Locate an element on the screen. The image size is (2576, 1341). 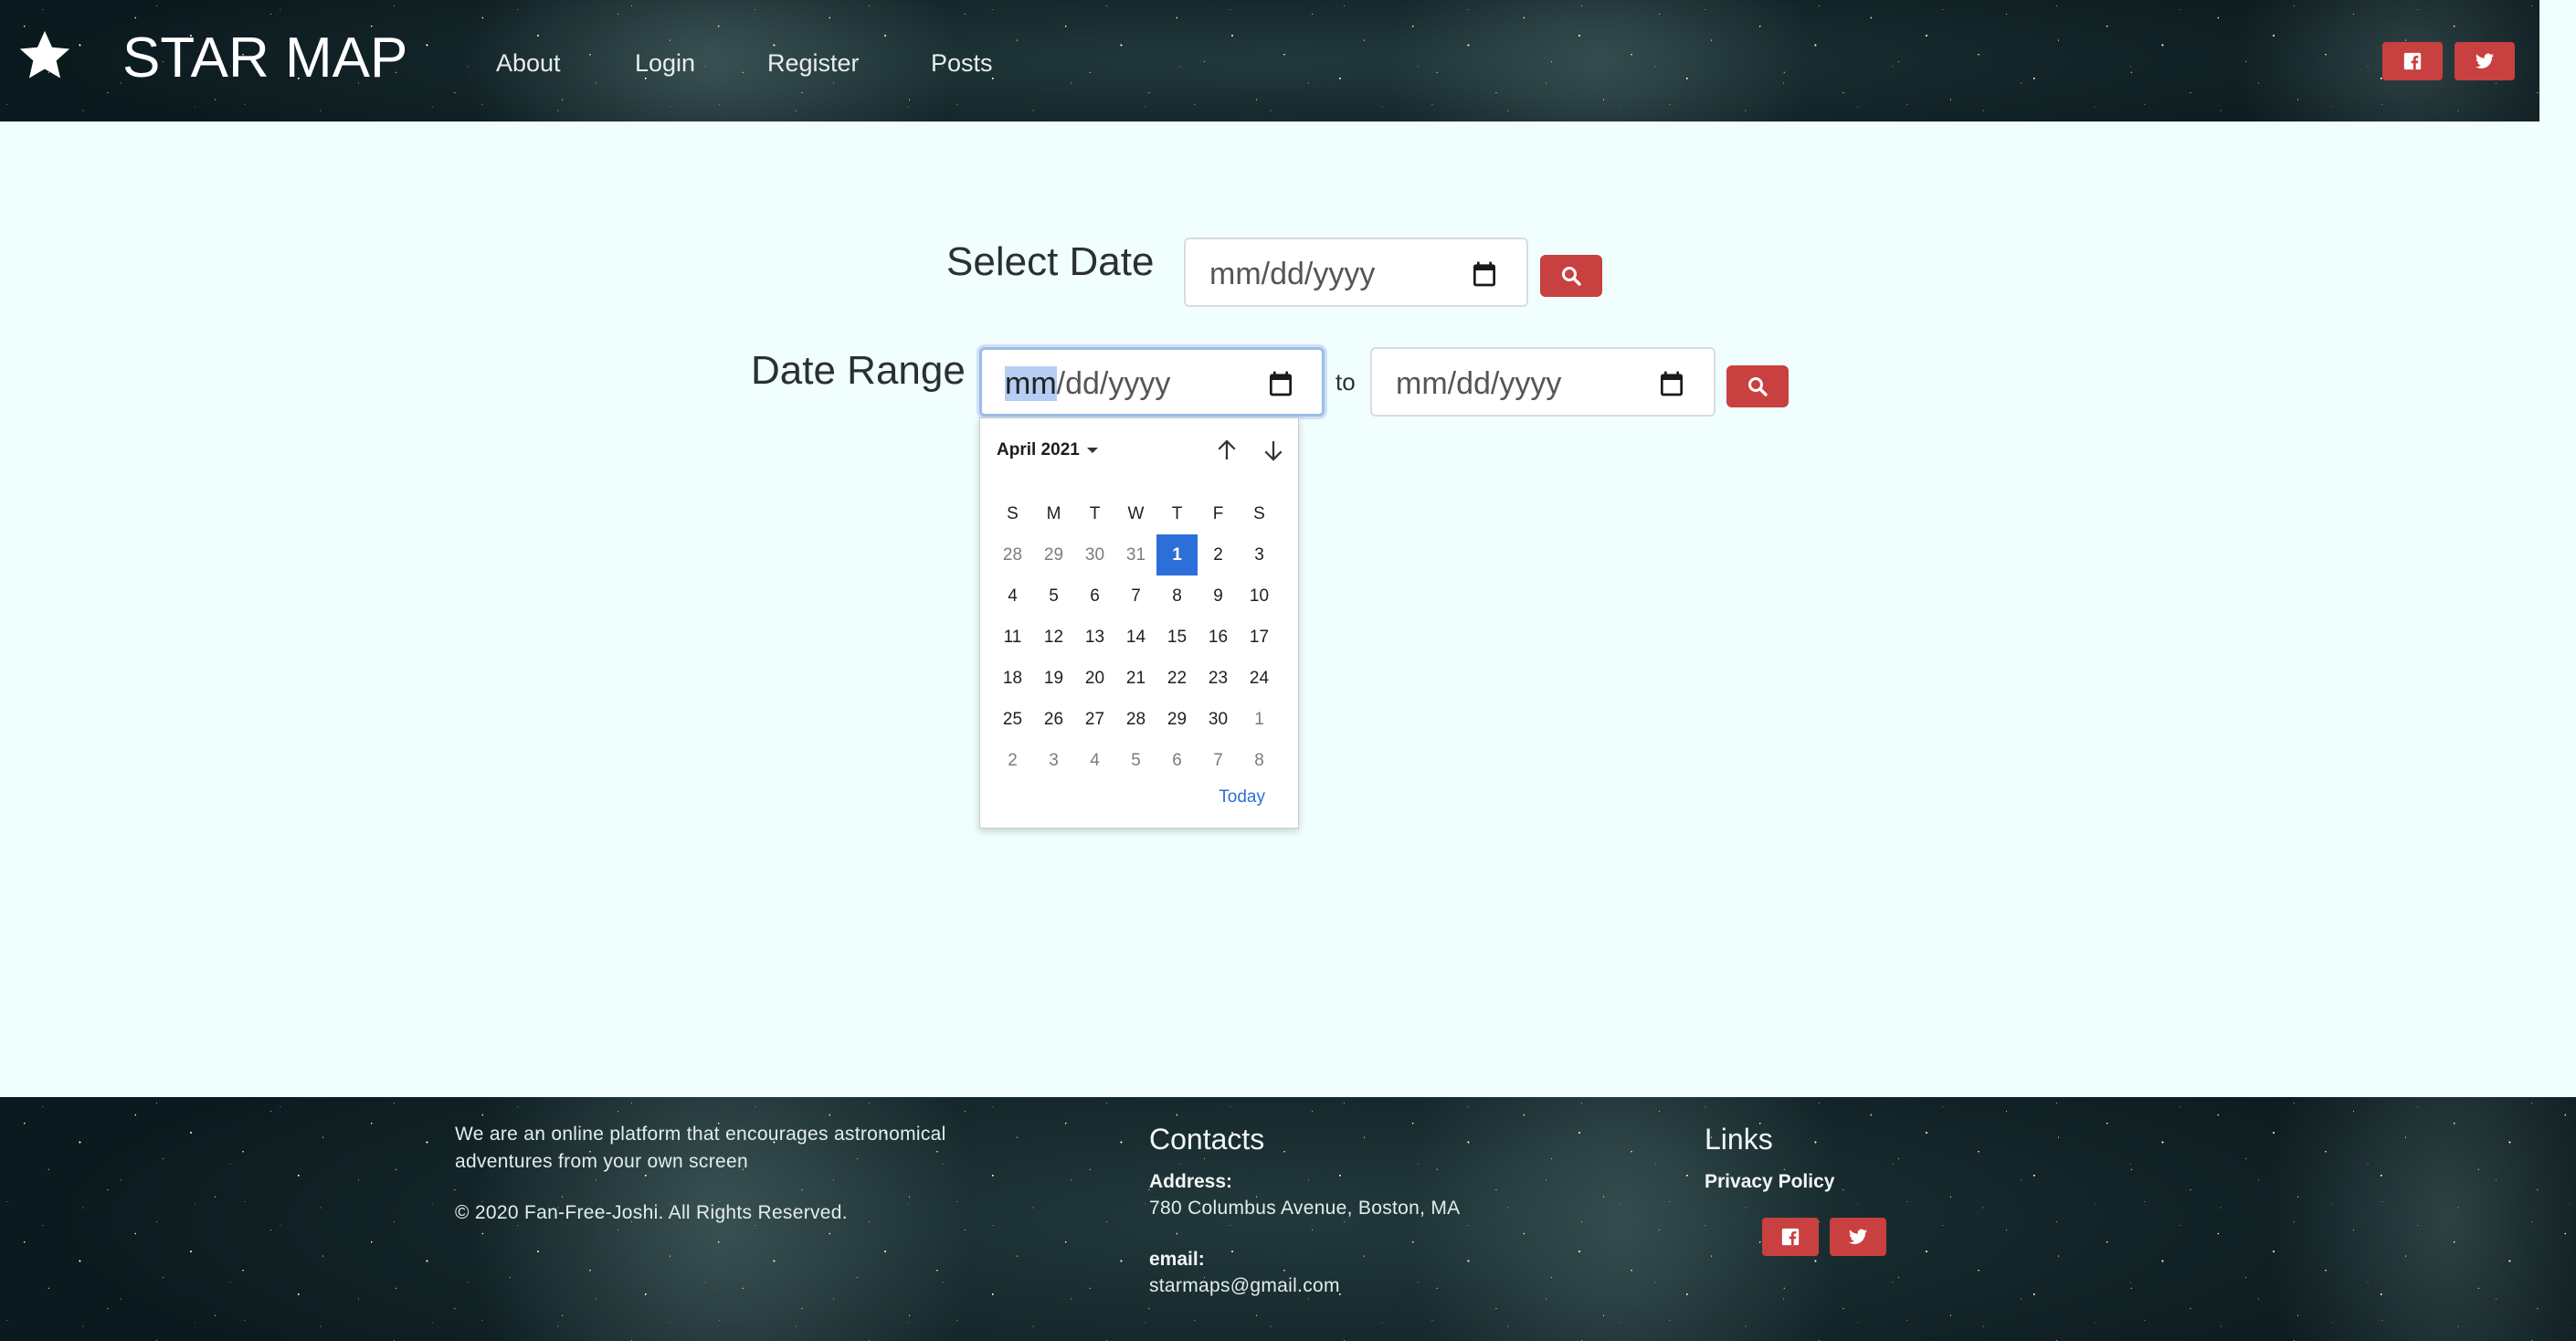
nav-link-login: Login is located at coordinates (665, 63).